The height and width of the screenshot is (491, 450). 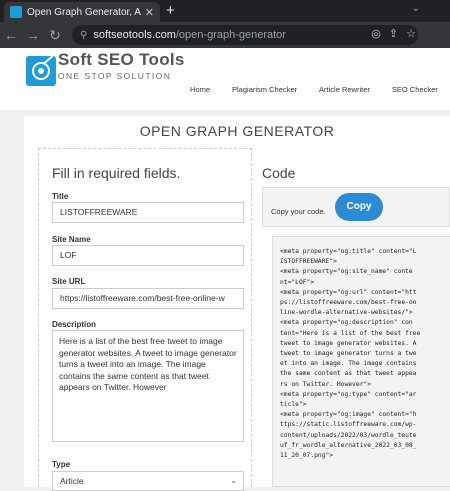 What do you see at coordinates (416, 8) in the screenshot?
I see `tab-search-icon: ⌄` at bounding box center [416, 8].